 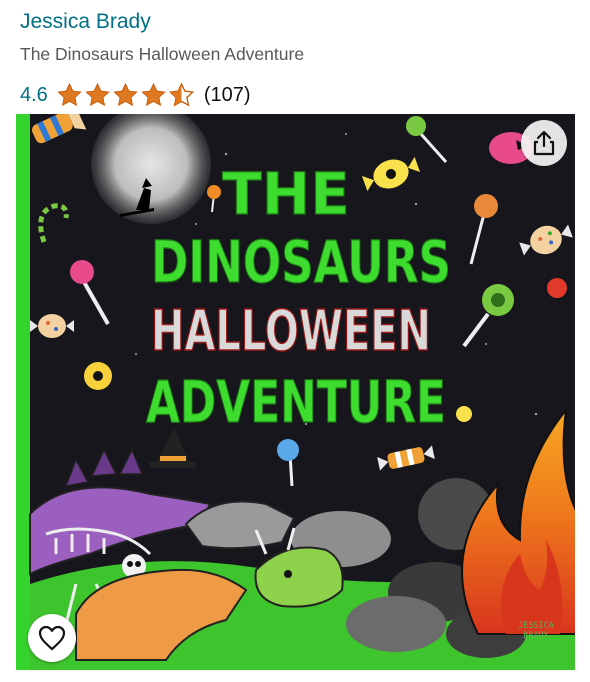 I want to click on share-icon, so click(x=544, y=143).